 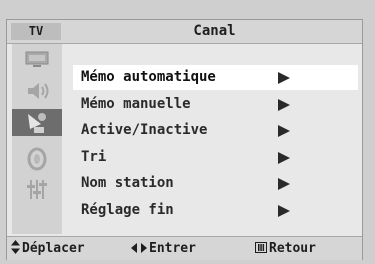 I want to click on move-hint: Déplacer, so click(x=48, y=248).